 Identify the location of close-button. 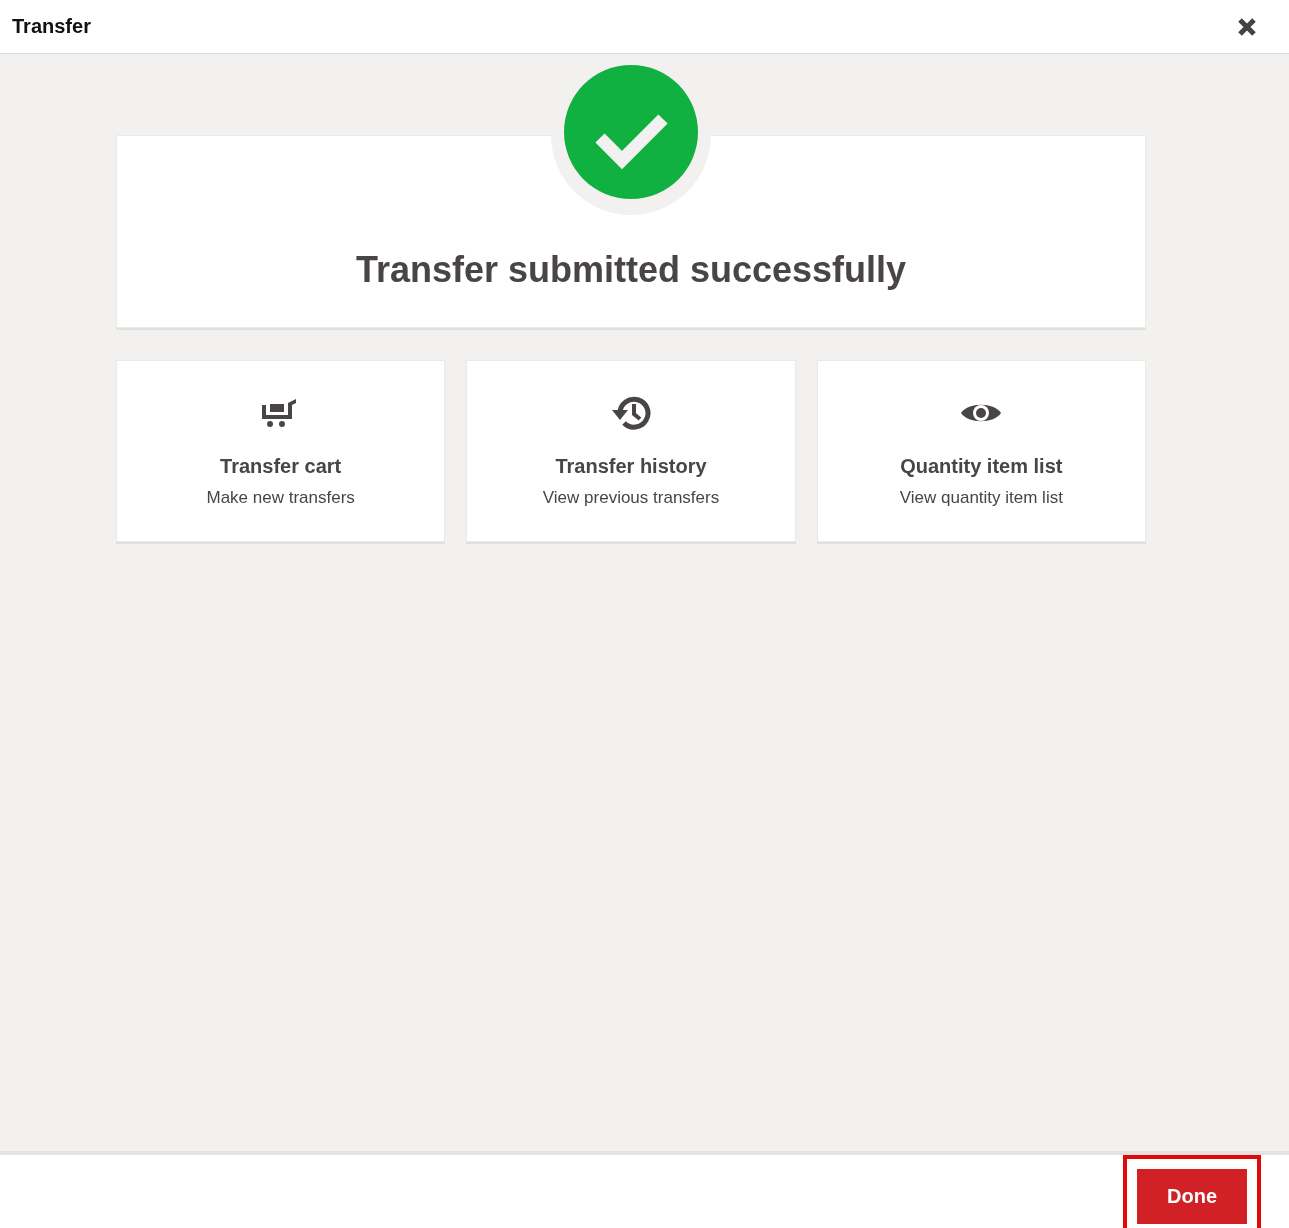
(1247, 26).